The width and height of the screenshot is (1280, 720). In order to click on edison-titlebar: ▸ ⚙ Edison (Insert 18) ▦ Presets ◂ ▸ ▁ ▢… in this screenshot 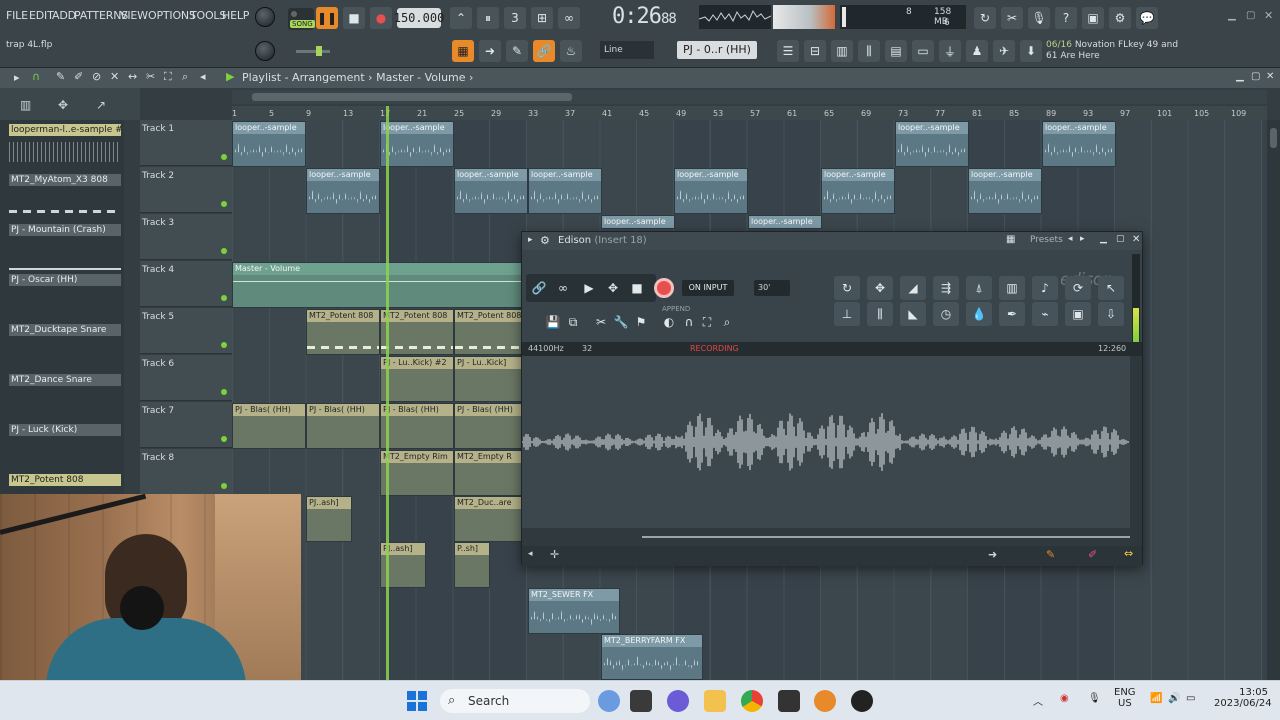, I will do `click(832, 241)`.